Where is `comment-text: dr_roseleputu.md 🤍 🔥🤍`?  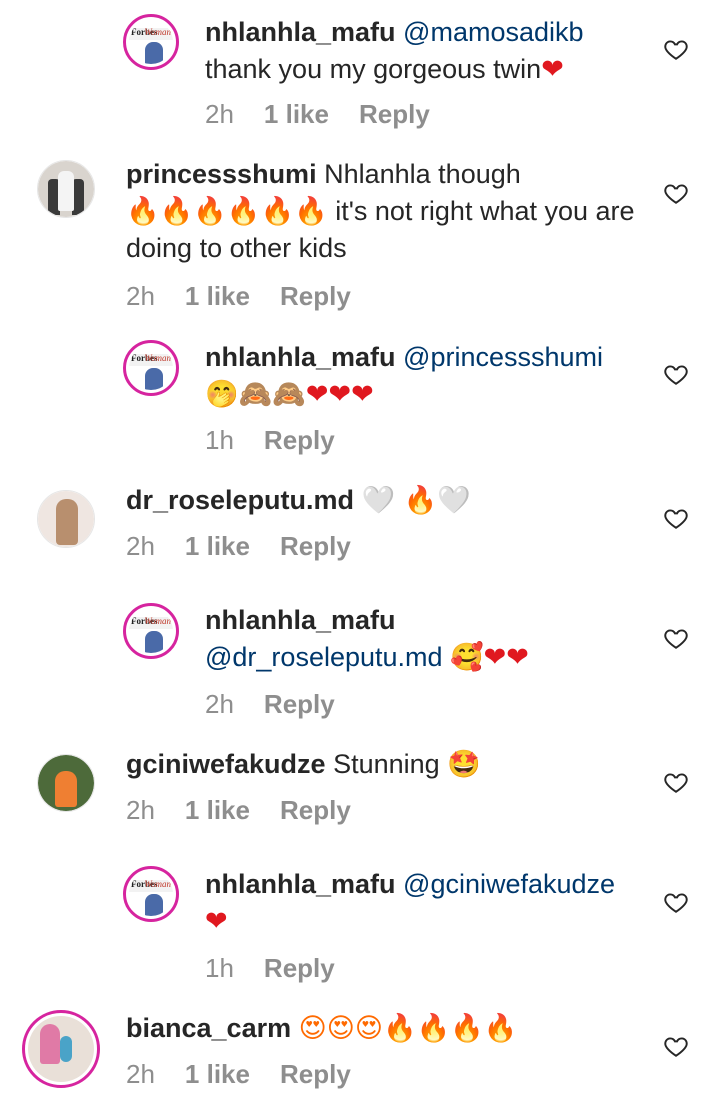 comment-text: dr_roseleputu.md 🤍 🔥🤍 is located at coordinates (386, 500).